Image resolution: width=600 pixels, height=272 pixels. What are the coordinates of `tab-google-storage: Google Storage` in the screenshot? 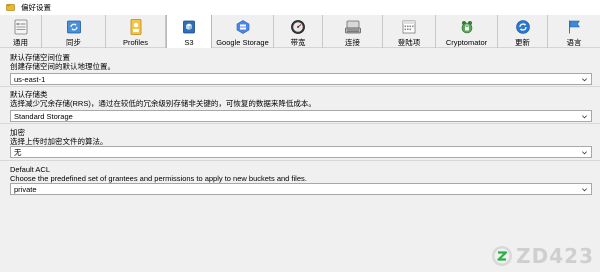 It's located at (243, 31).